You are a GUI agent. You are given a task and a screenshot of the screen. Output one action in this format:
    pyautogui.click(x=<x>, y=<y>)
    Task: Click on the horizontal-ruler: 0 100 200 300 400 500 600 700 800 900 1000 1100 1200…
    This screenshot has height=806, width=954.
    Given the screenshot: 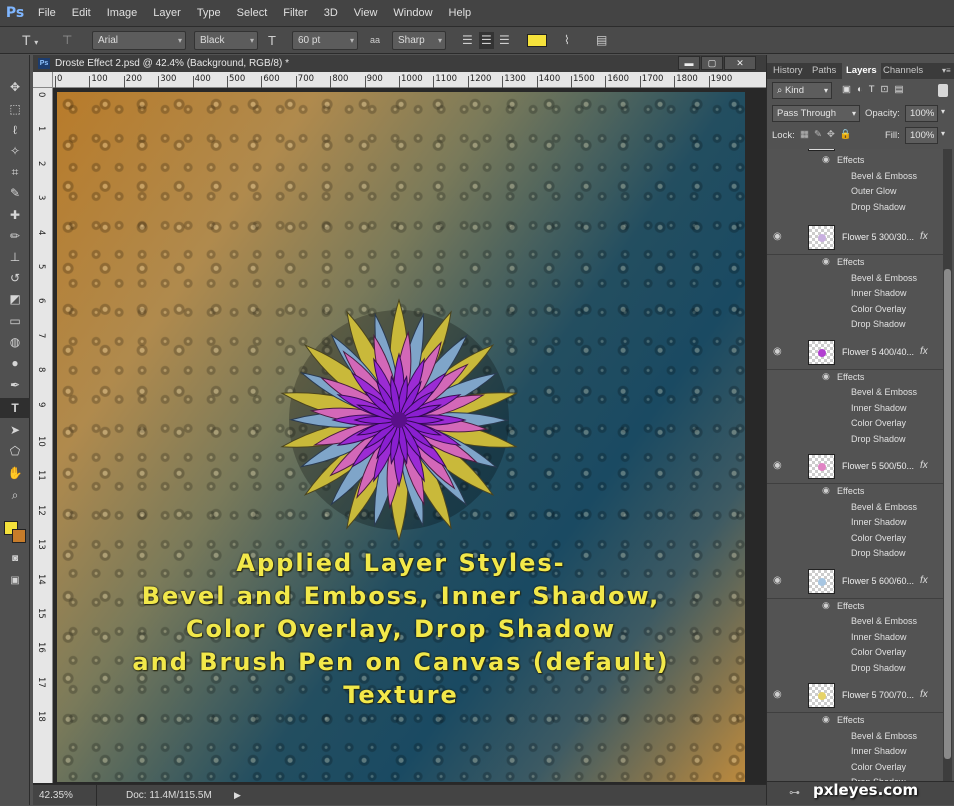 What is the action you would take?
    pyautogui.click(x=409, y=80)
    